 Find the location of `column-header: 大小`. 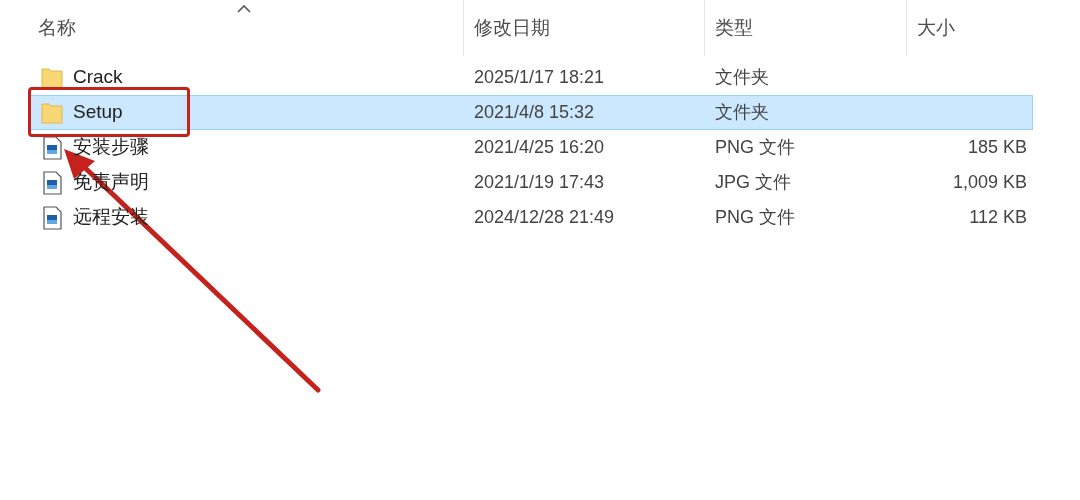

column-header: 大小 is located at coordinates (936, 28).